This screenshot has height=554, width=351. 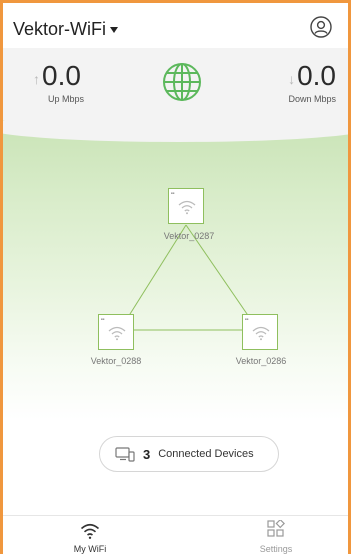 I want to click on header: Vektor-WiFi, so click(x=175, y=25).